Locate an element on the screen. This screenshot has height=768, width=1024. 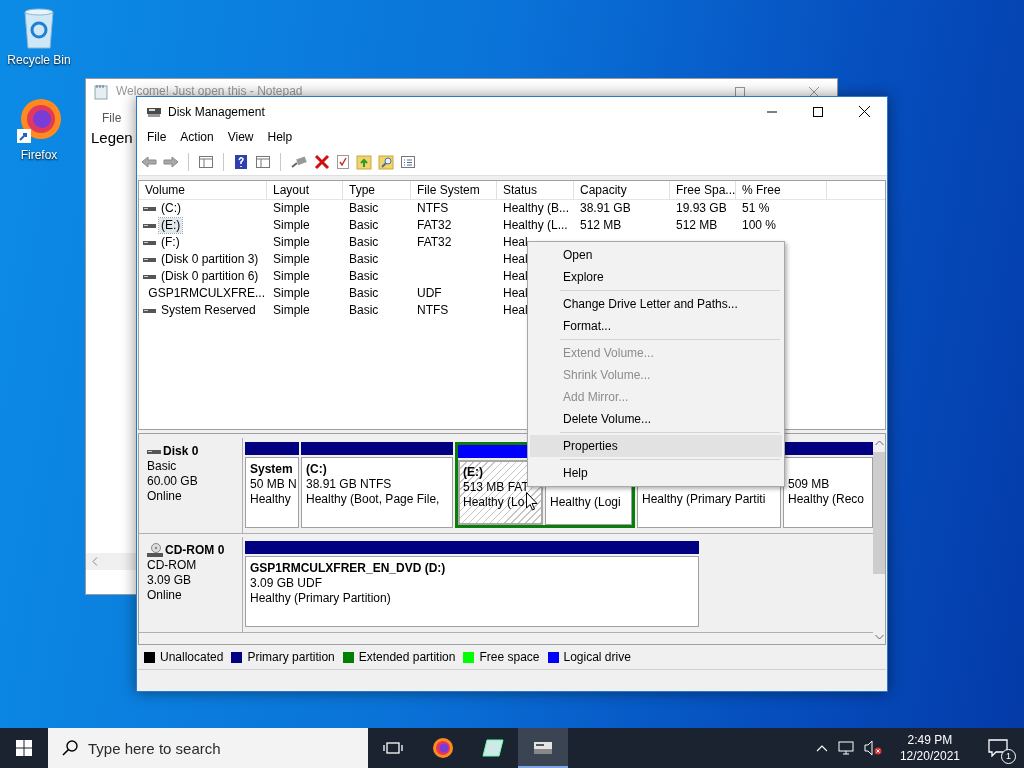
column-header: Status is located at coordinates (535, 190).